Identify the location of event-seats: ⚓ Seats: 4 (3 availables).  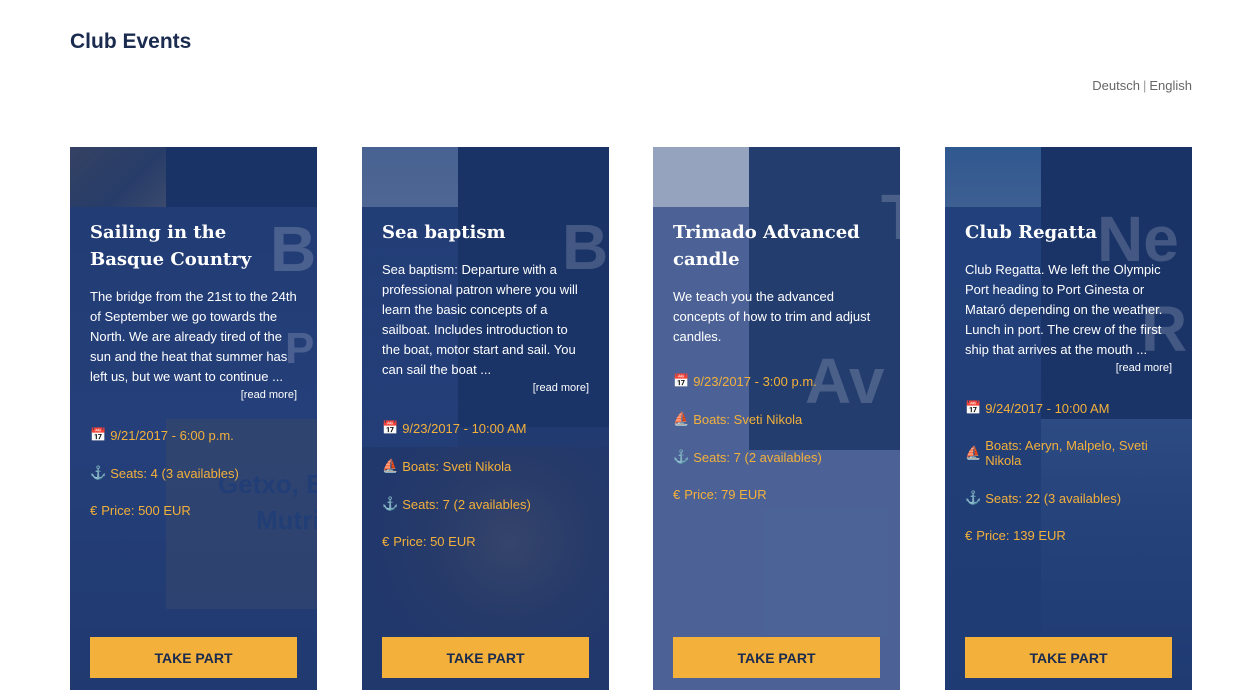
(193, 473).